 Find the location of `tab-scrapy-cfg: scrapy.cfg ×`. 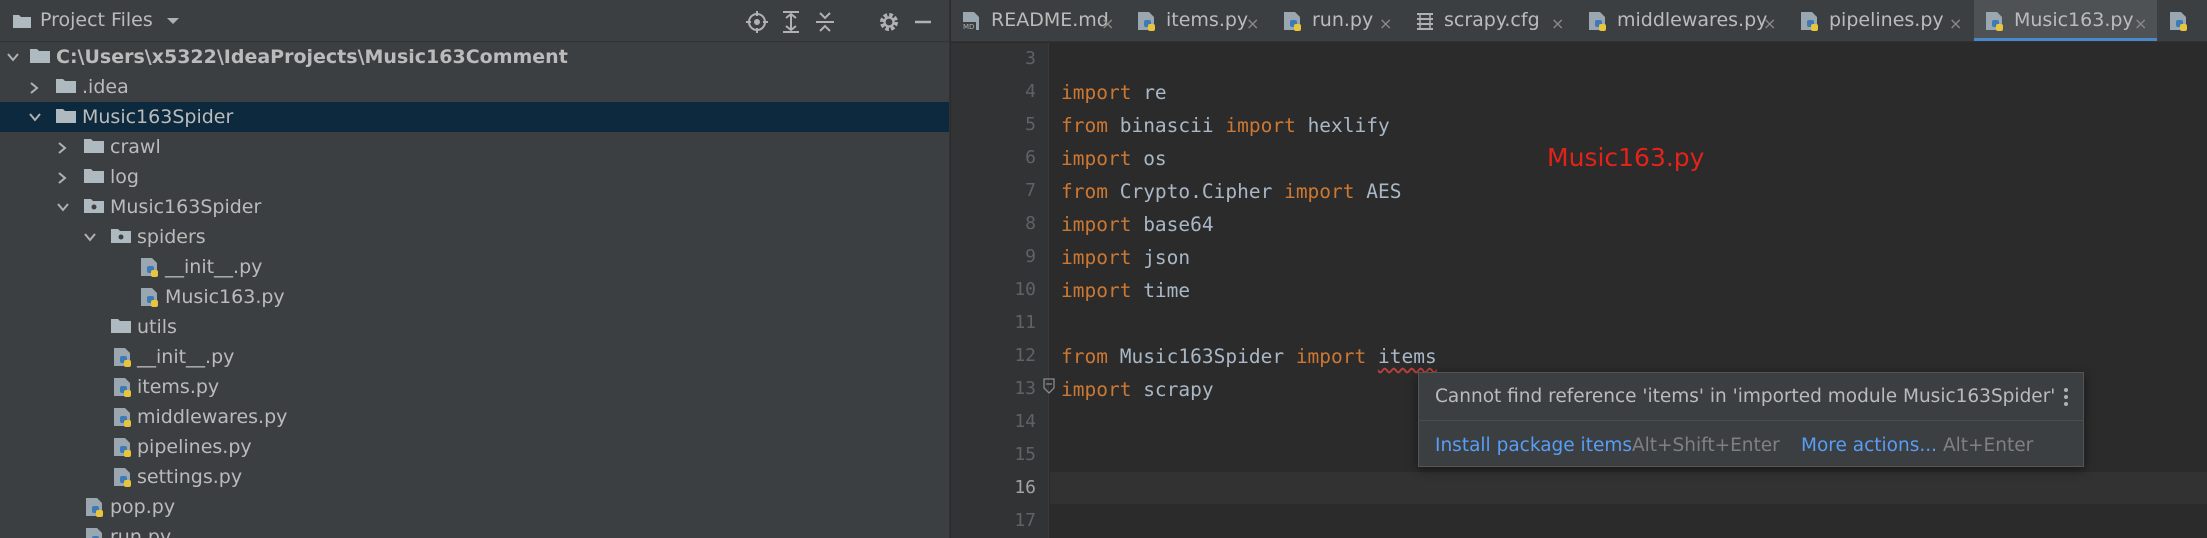

tab-scrapy-cfg: scrapy.cfg × is located at coordinates (1490, 20).